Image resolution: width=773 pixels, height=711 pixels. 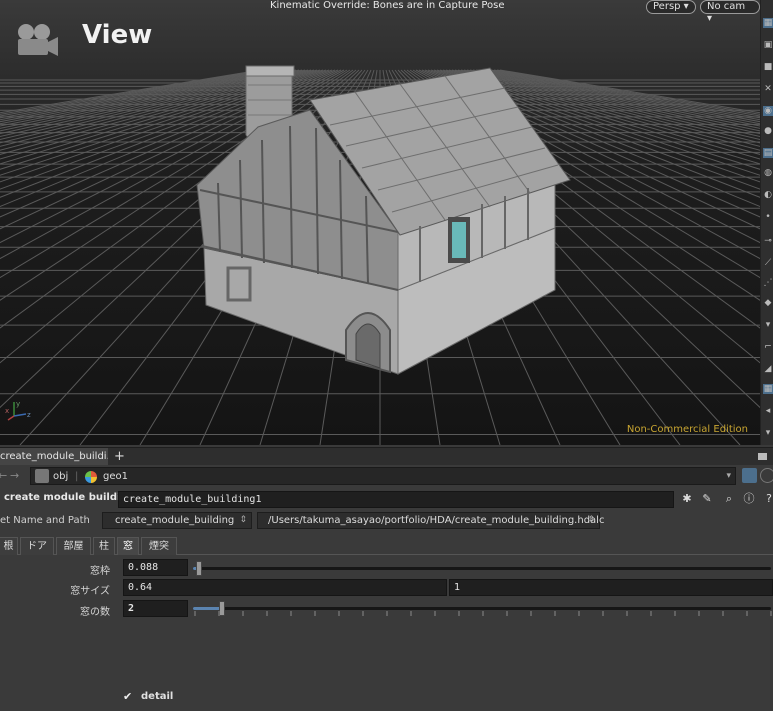 I want to click on tab-roof: 根, so click(x=9, y=546).